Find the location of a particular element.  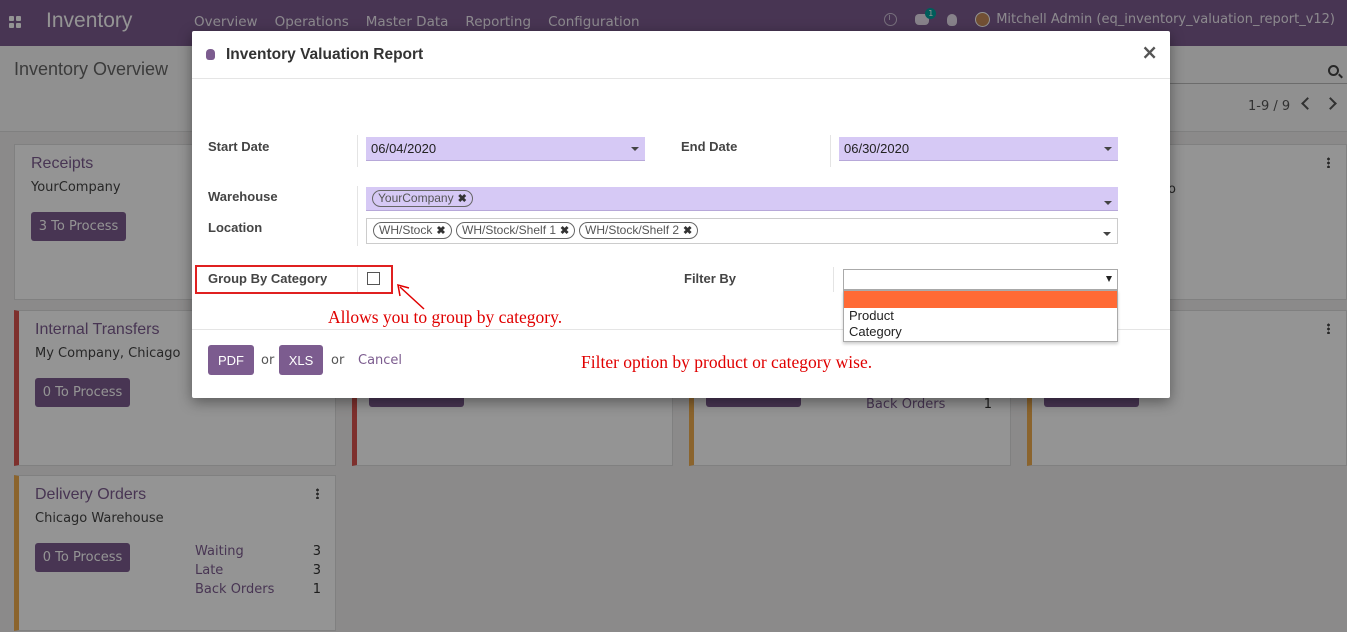

bug-icon is located at coordinates (210, 54).